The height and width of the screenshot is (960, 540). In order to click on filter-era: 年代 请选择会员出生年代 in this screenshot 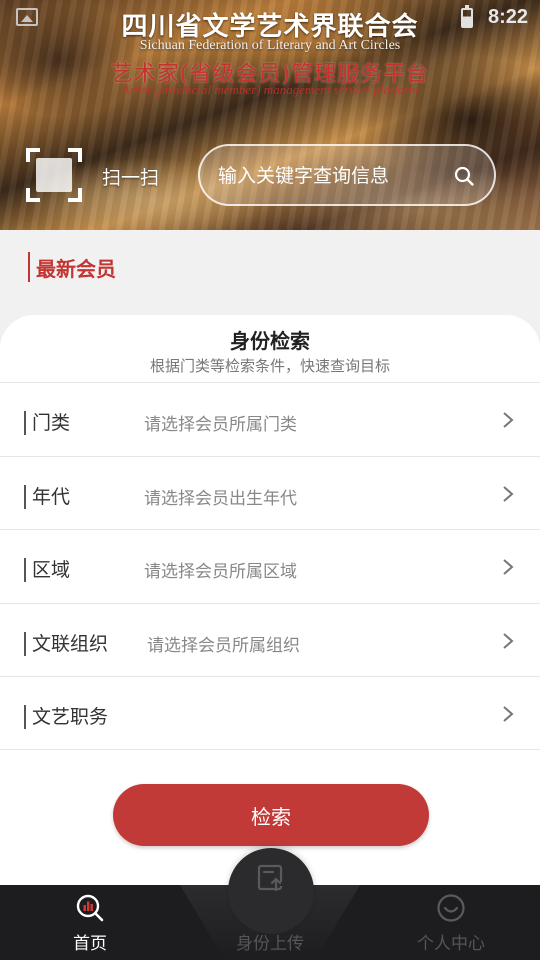, I will do `click(270, 493)`.